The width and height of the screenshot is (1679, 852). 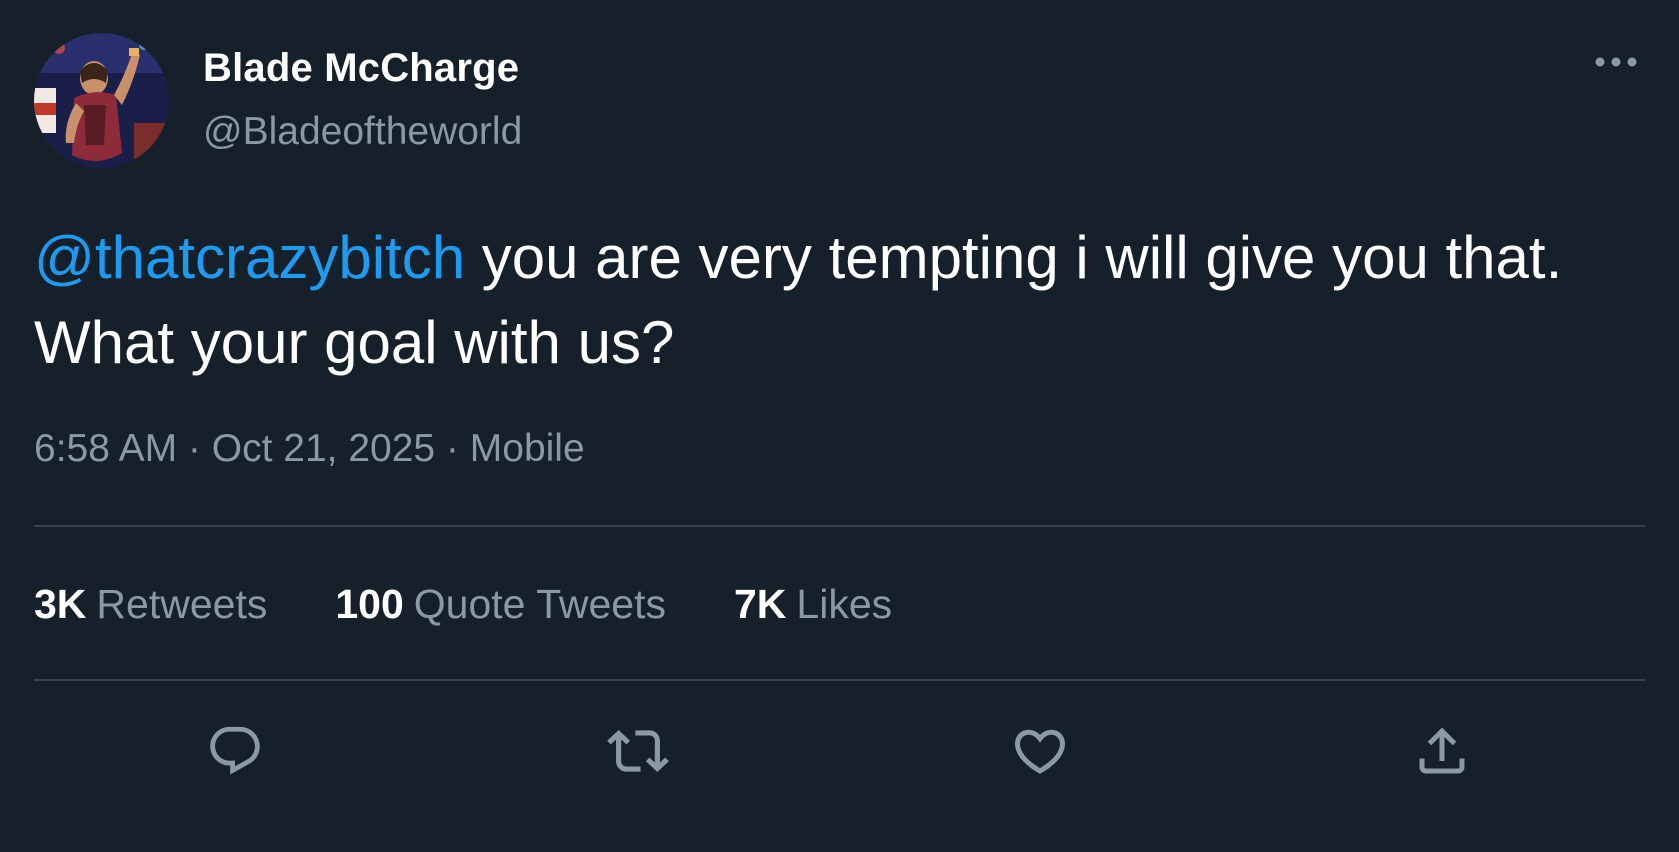 I want to click on more-options-button, so click(x=1616, y=62).